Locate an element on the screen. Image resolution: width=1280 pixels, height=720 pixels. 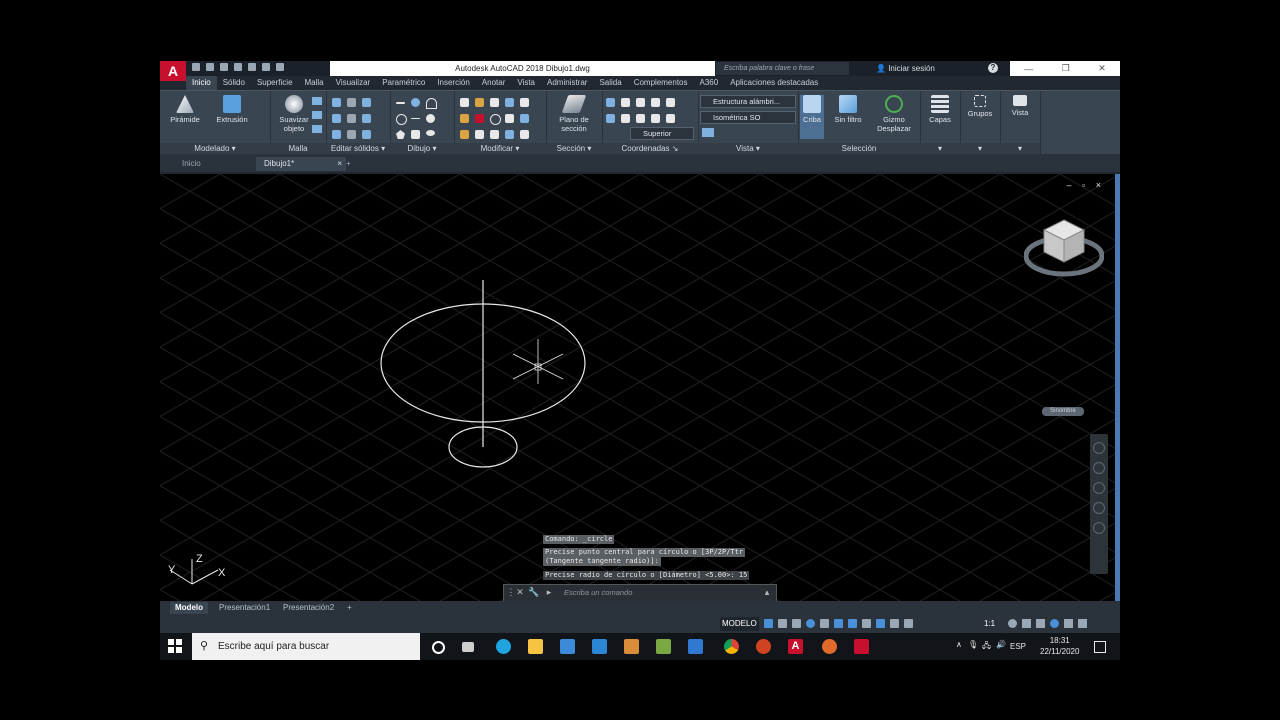
maximize-icon: ❐ is located at coordinates (1066, 68).